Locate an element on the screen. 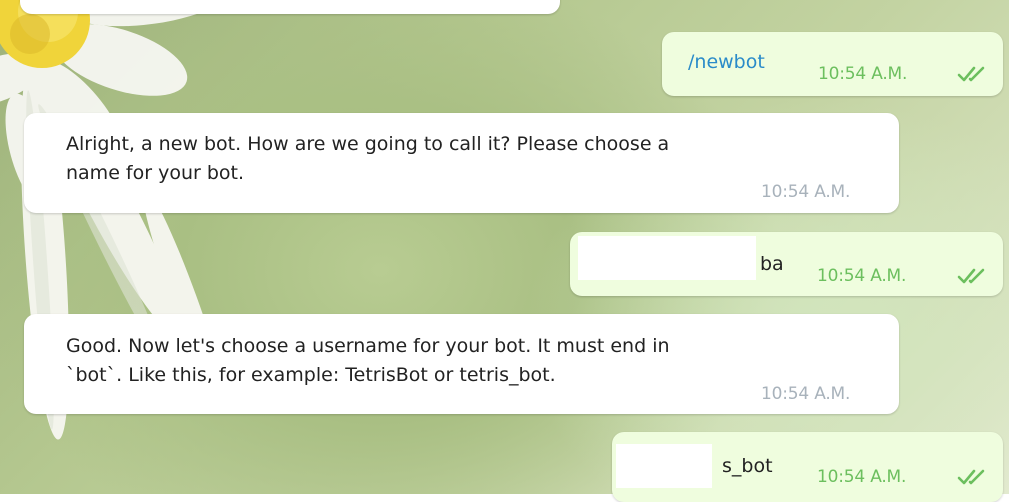 This screenshot has width=1009, height=502. bot-command-link: /newbot is located at coordinates (726, 62).